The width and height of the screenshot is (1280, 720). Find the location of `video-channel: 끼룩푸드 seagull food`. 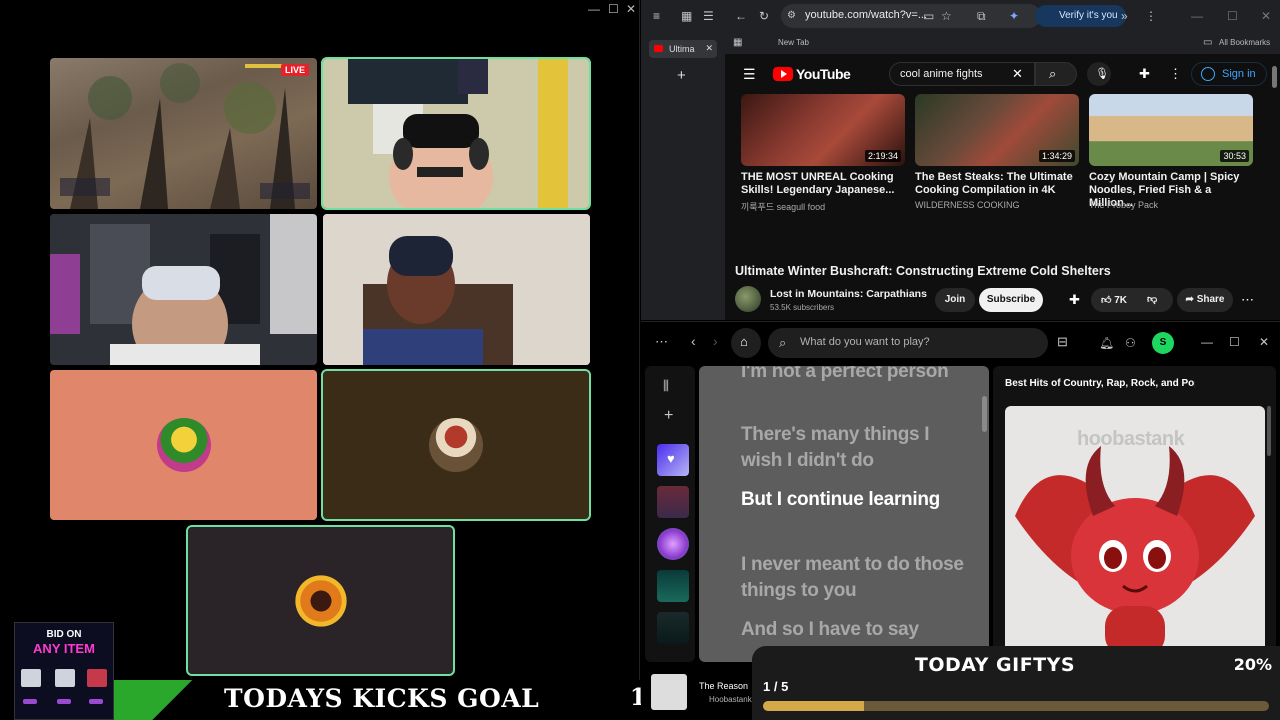

video-channel: 끼룩푸드 seagull food is located at coordinates (824, 206).